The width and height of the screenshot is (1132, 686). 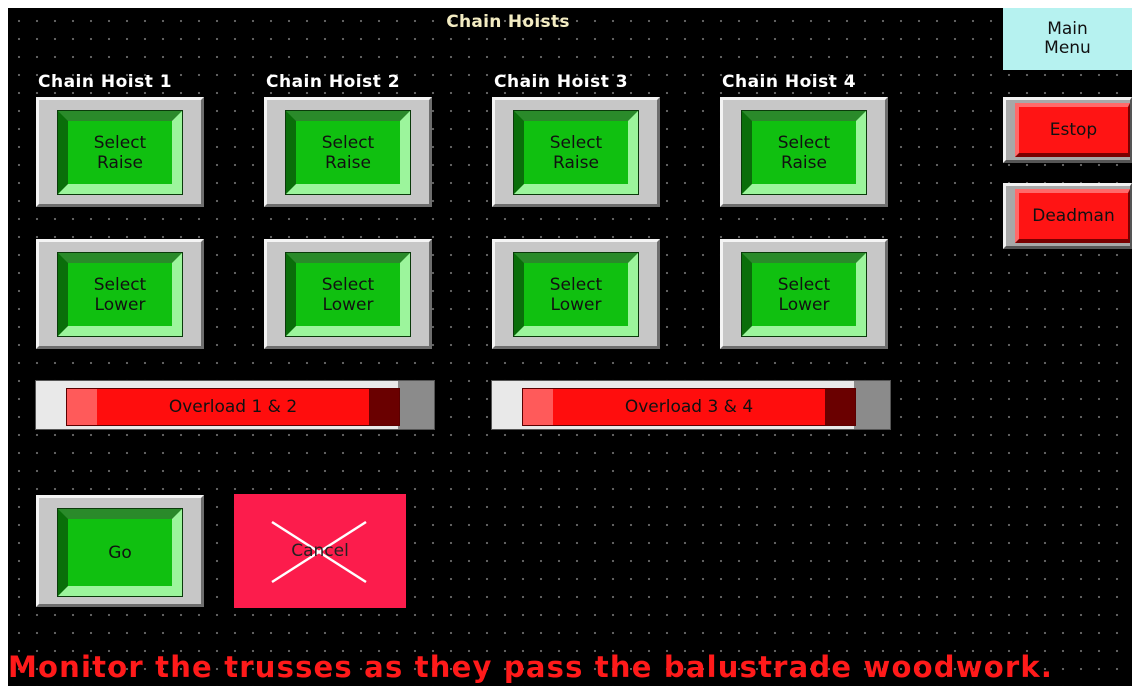 I want to click on deadman-button: Deadman, so click(x=1067, y=216).